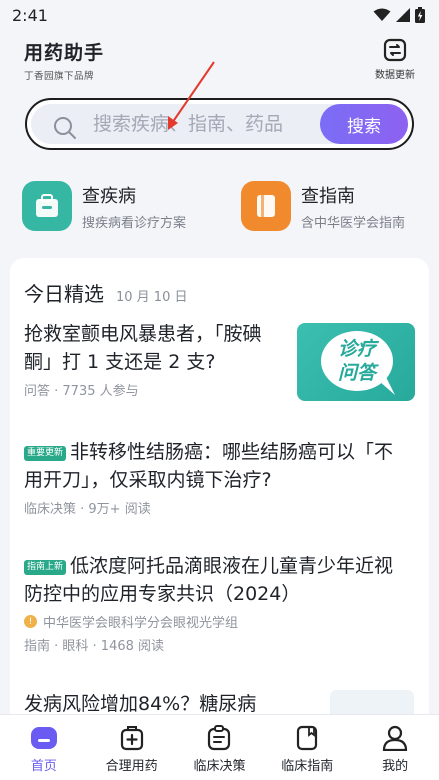 The height and width of the screenshot is (780, 439). Describe the element at coordinates (44, 749) in the screenshot. I see `nav-home: 首页` at that location.